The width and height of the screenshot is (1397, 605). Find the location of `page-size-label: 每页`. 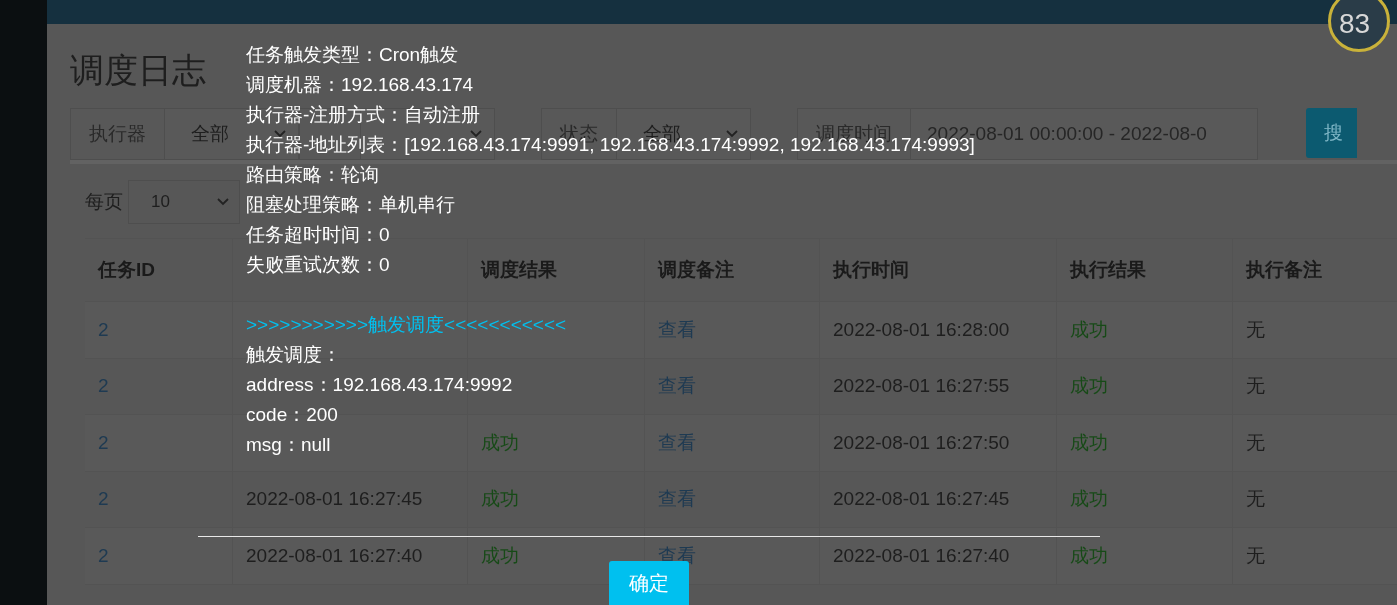

page-size-label: 每页 is located at coordinates (104, 202).